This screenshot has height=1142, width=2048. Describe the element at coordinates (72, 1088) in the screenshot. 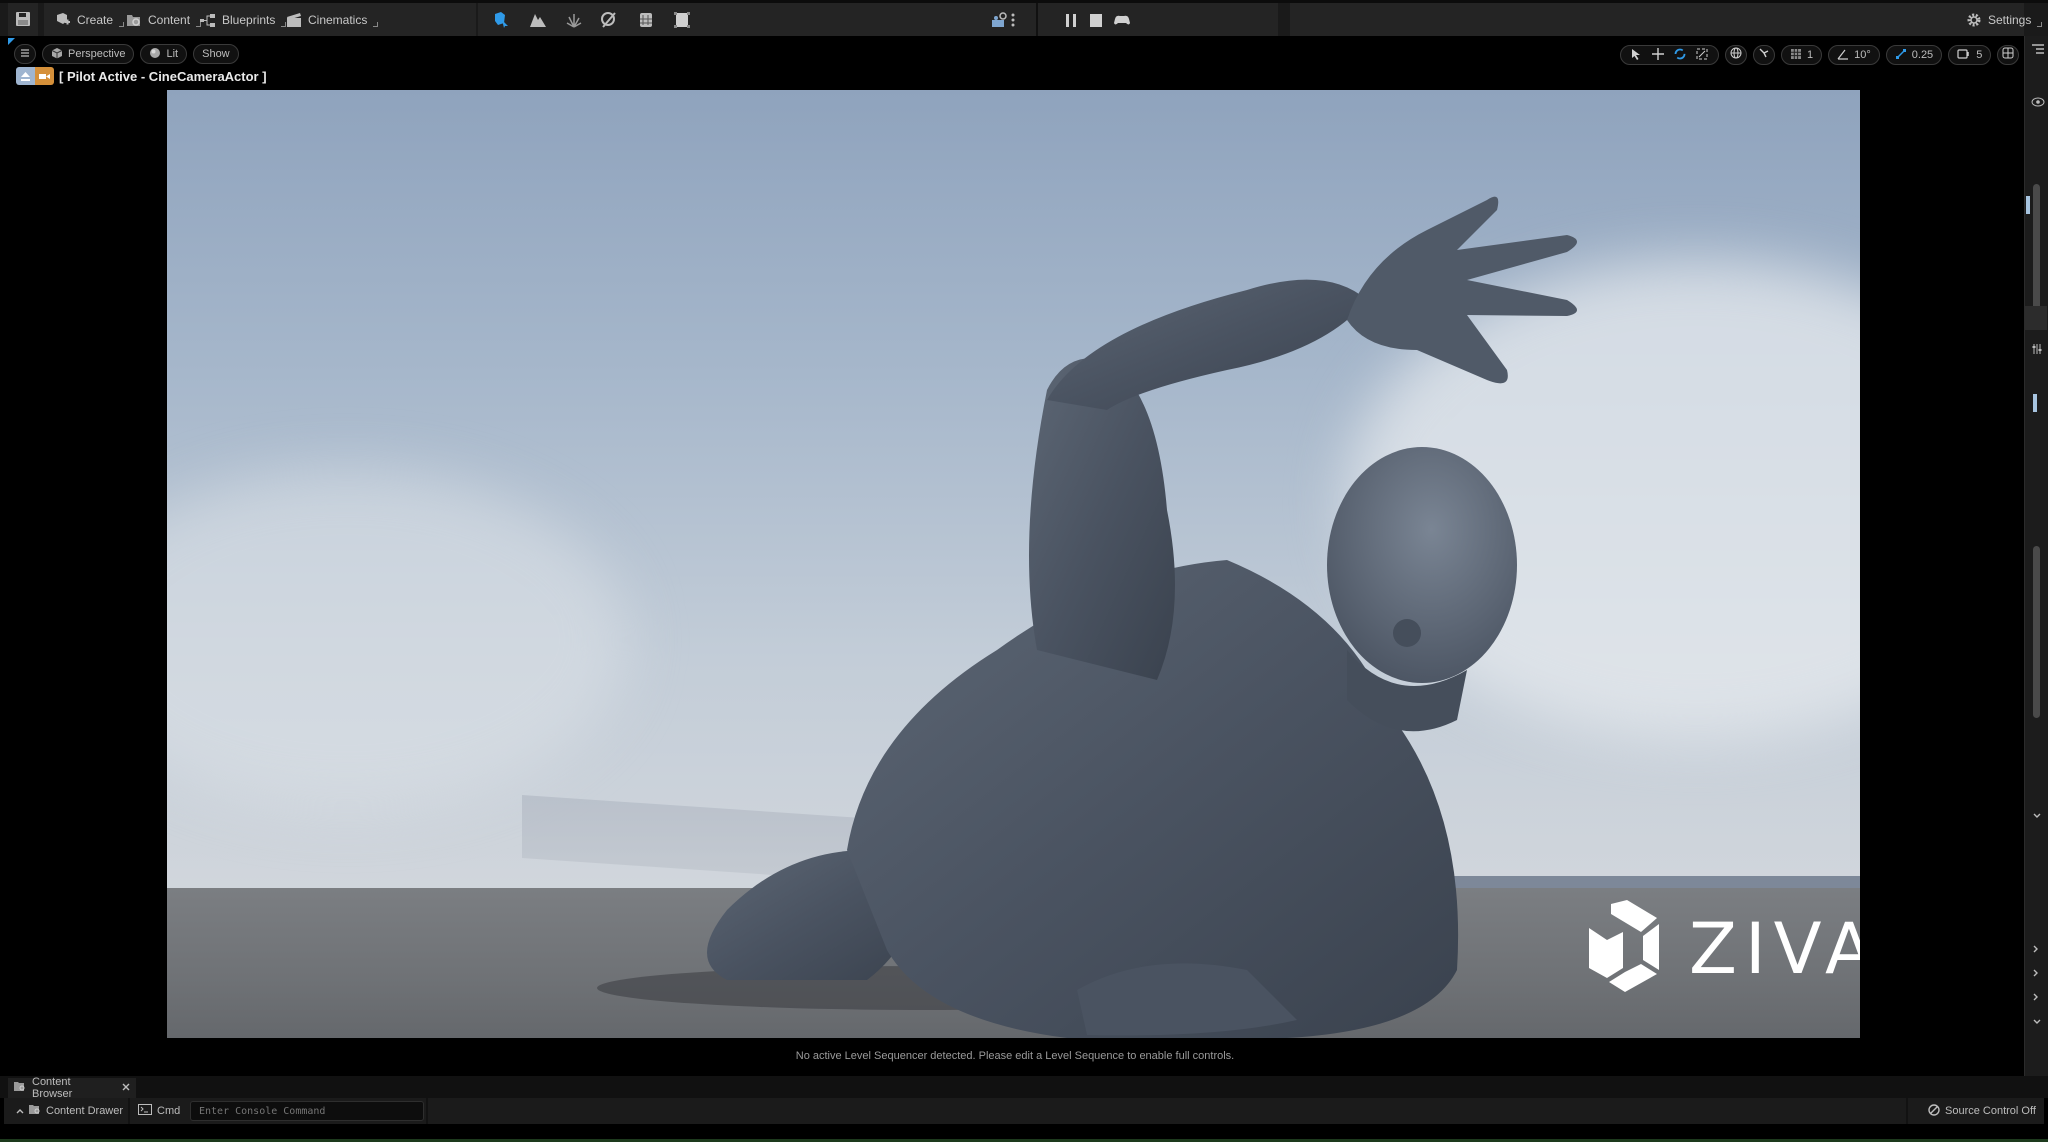

I see `tab-content-browser: Content Browser` at that location.